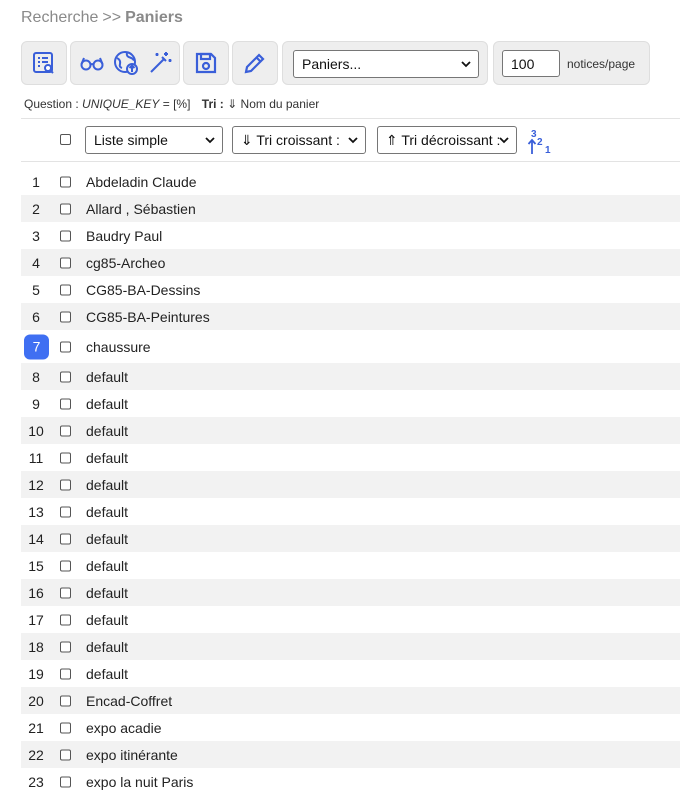 Image resolution: width=680 pixels, height=799 pixels. Describe the element at coordinates (350, 346) in the screenshot. I see `table-row: 7 chaussure` at that location.